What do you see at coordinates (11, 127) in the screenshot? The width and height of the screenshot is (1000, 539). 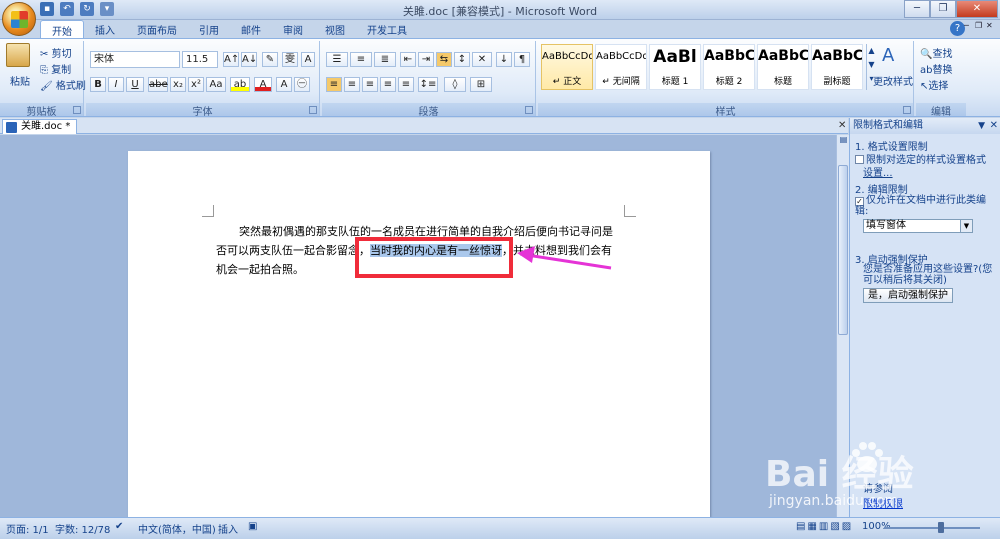 I see `word-doc-icon` at bounding box center [11, 127].